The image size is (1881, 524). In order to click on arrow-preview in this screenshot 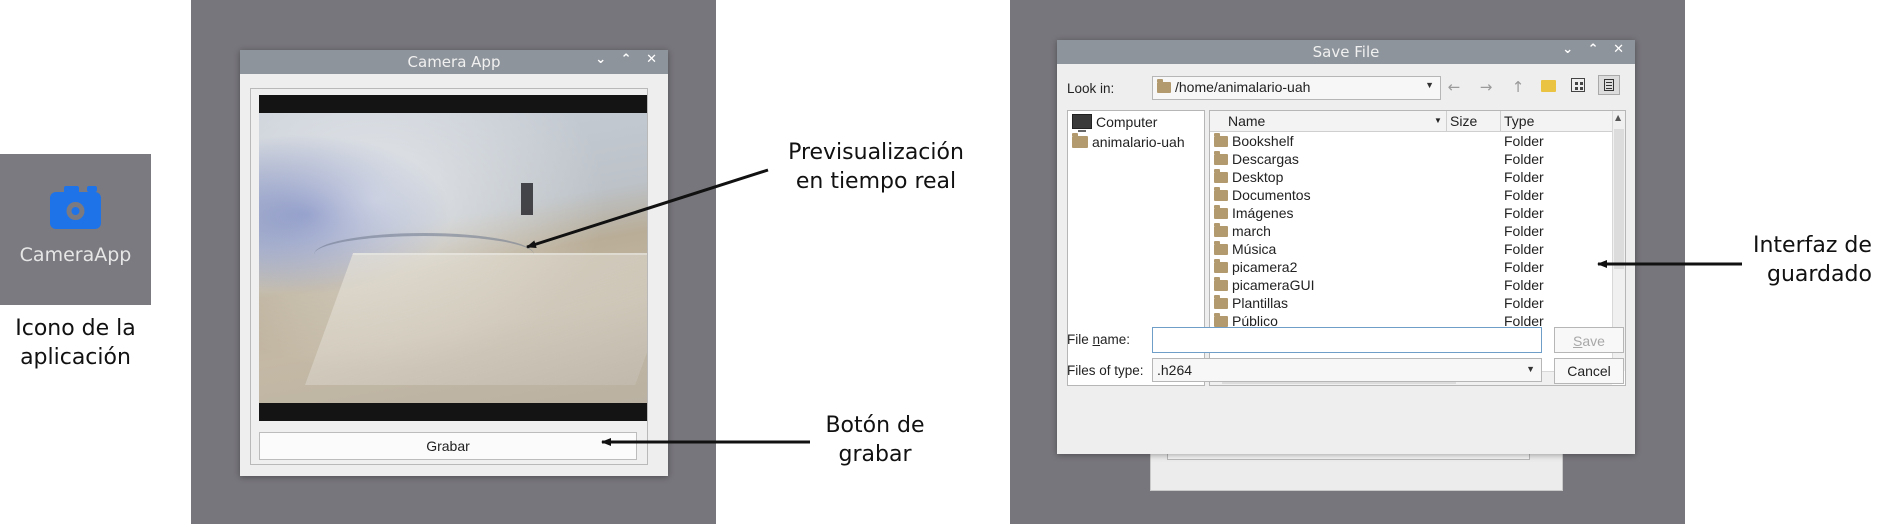, I will do `click(647, 208)`.